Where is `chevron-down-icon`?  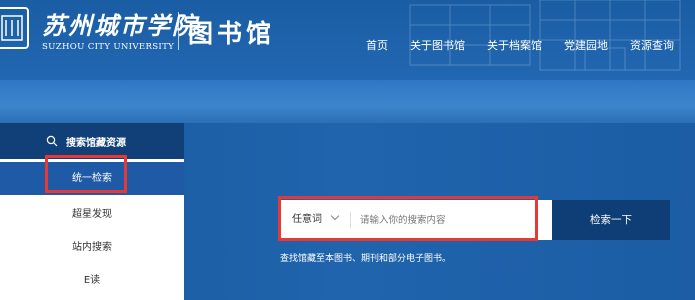 chevron-down-icon is located at coordinates (335, 216).